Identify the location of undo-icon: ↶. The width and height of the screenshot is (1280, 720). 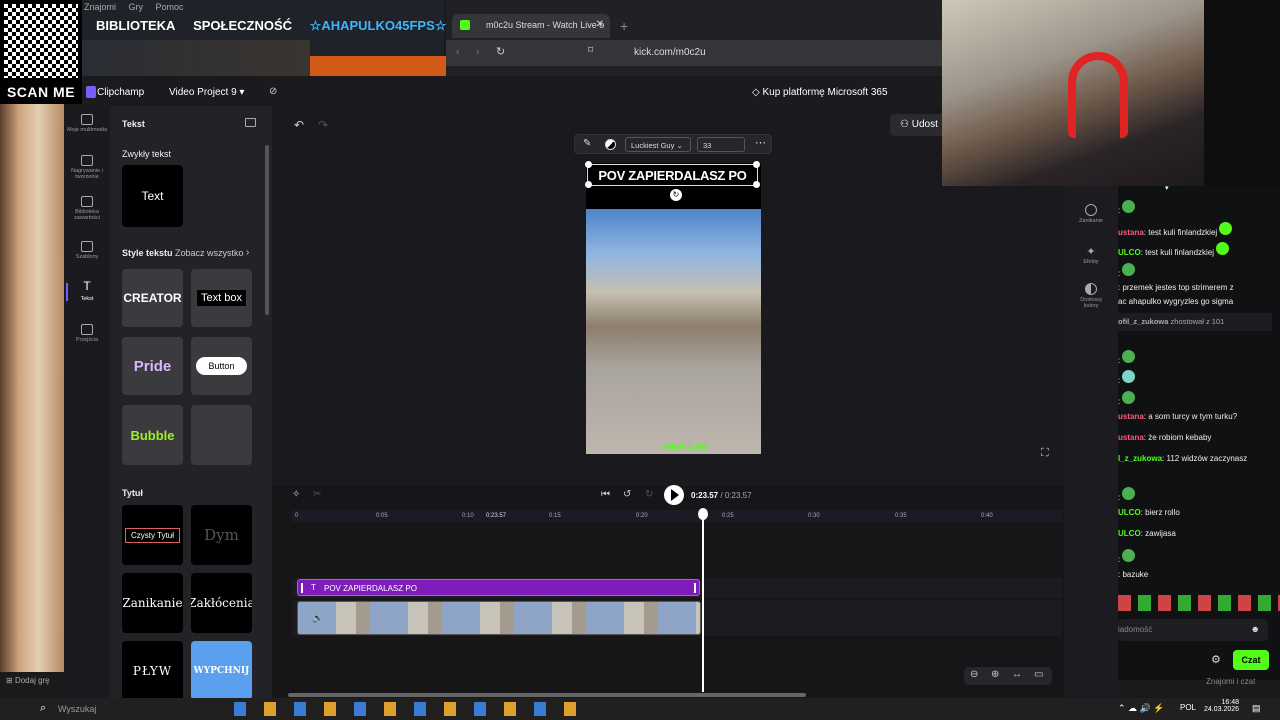
(299, 125).